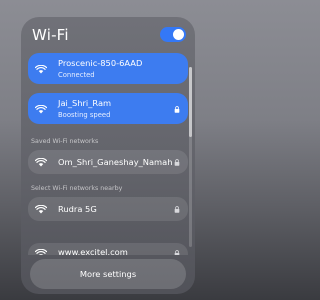  Describe the element at coordinates (85, 103) in the screenshot. I see `network-name: Jai_Shri_Ram` at that location.